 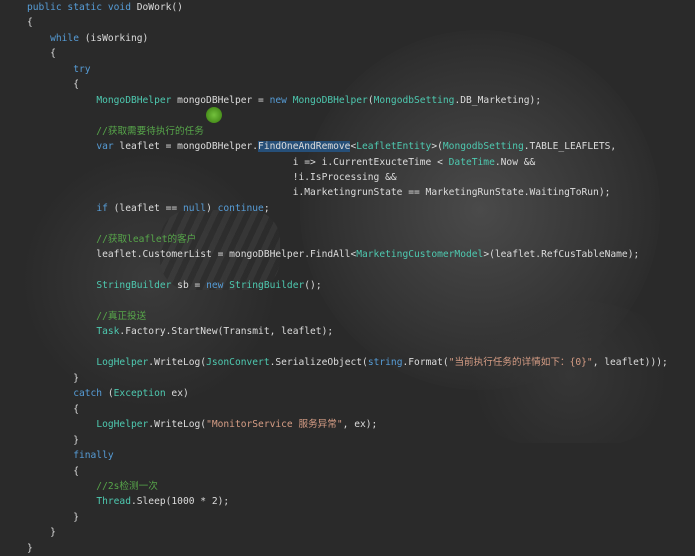 What do you see at coordinates (238, 363) in the screenshot?
I see `code-token: JsonConvert` at bounding box center [238, 363].